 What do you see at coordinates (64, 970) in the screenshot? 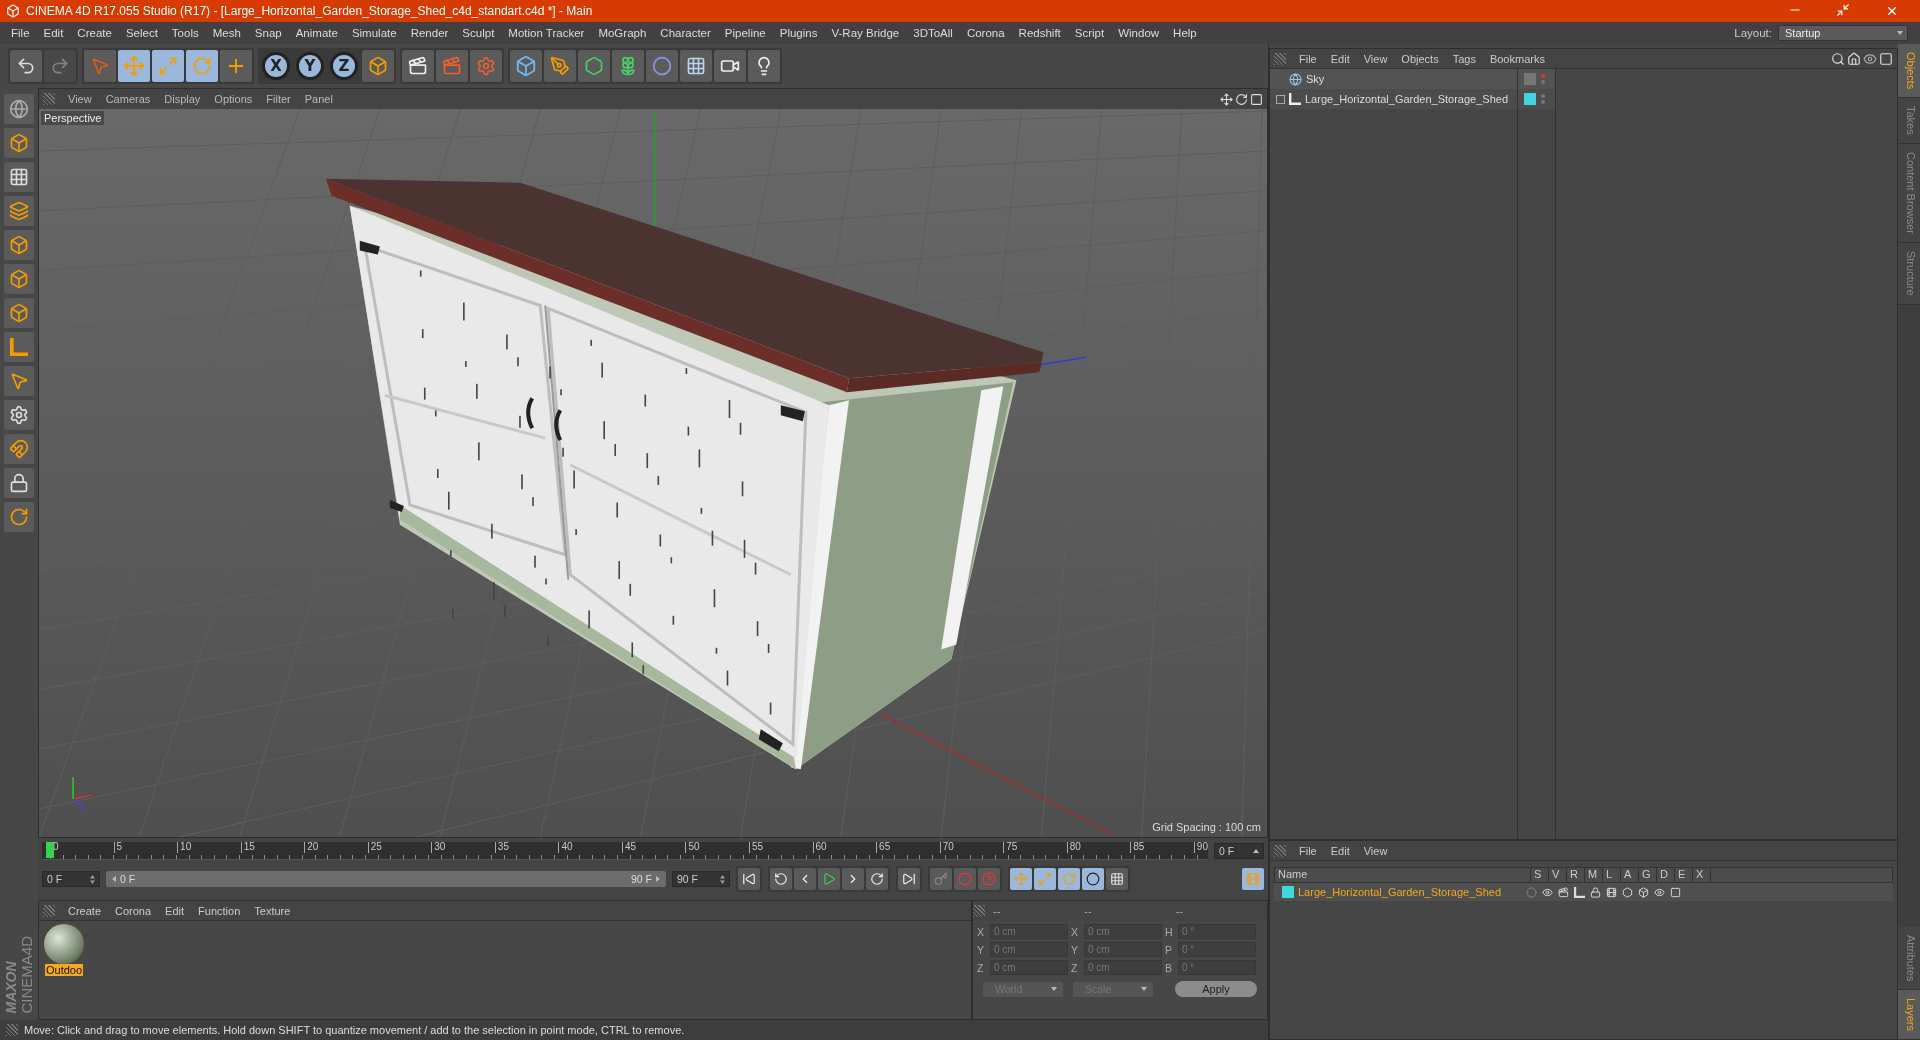
I see `material-name: Outdoo` at bounding box center [64, 970].